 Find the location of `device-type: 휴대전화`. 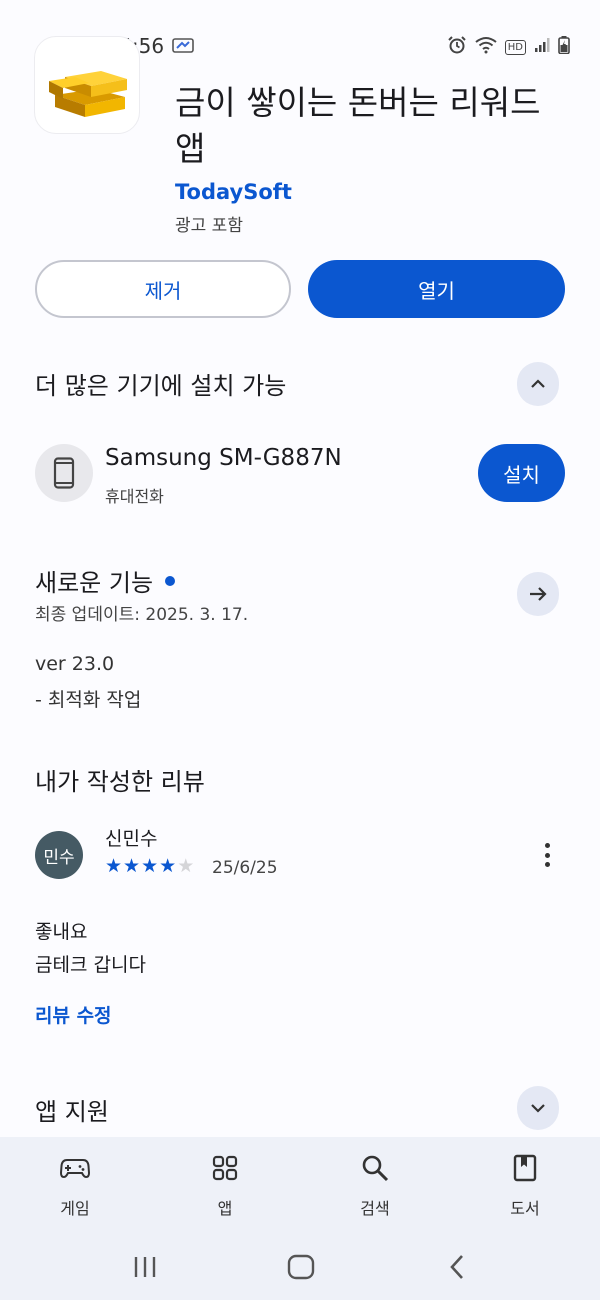

device-type: 휴대전화 is located at coordinates (134, 496).